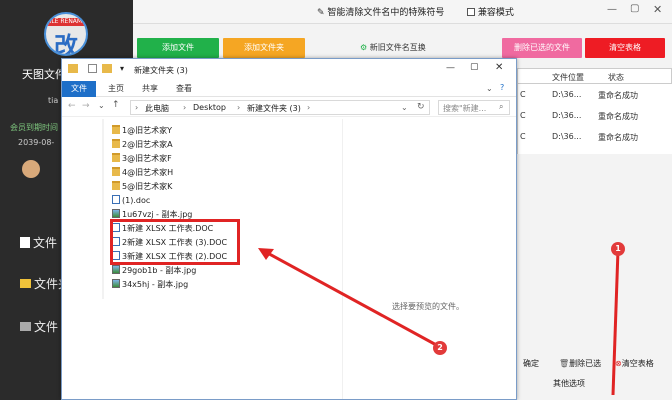  Describe the element at coordinates (440, 348) in the screenshot. I see `step-marker-2: 2` at that location.